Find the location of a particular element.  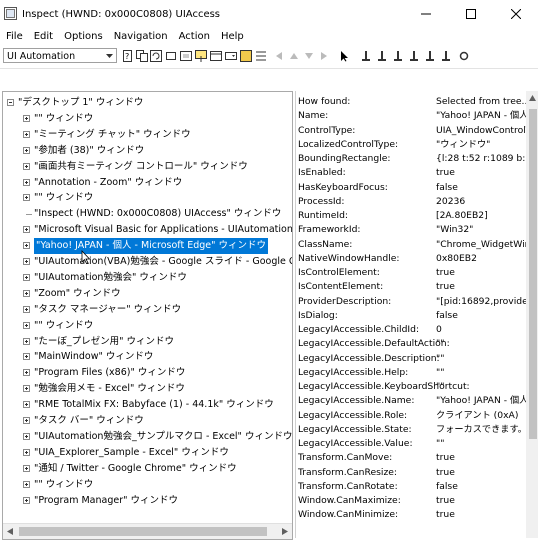

action-2-icon is located at coordinates (382, 56).